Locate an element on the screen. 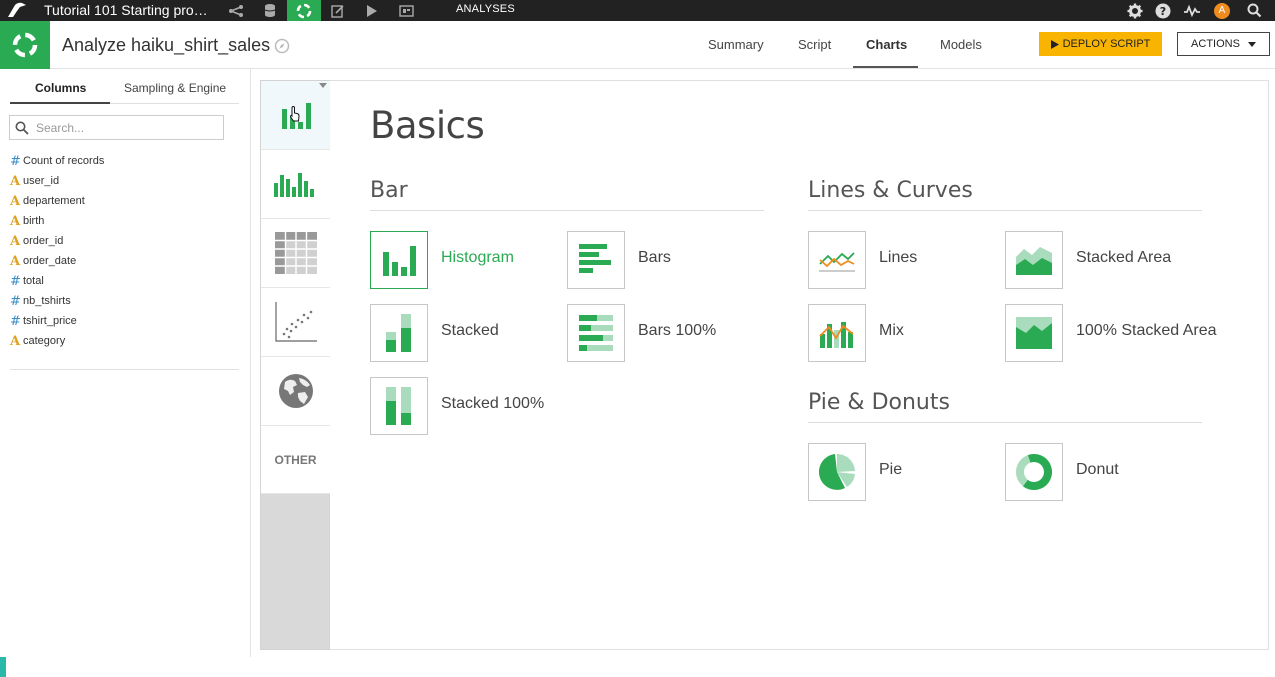  notebook-icon is located at coordinates (338, 10).